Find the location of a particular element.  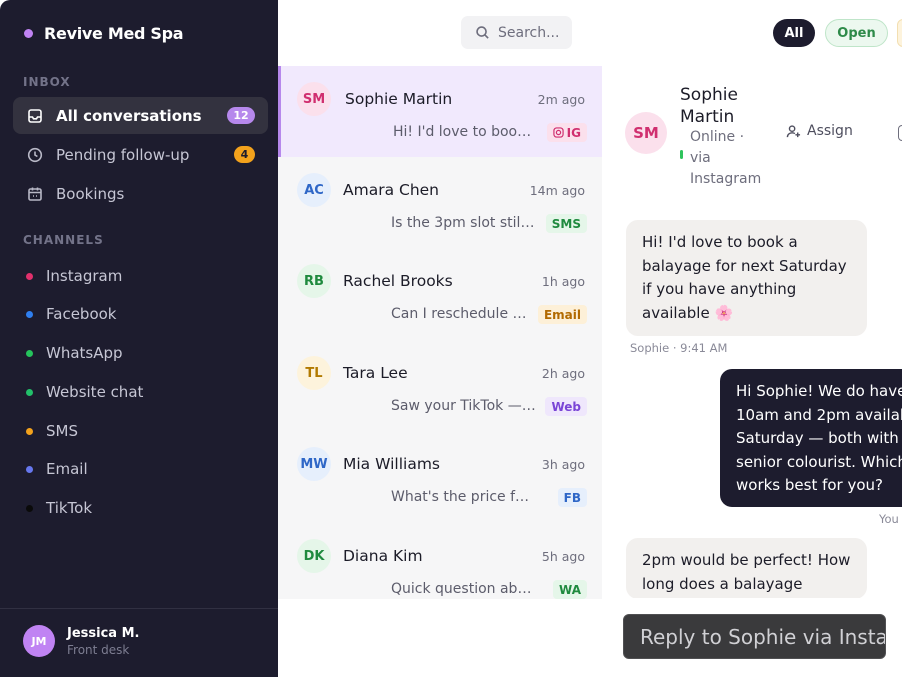

channel-tiktok: TikTok is located at coordinates (140, 508).